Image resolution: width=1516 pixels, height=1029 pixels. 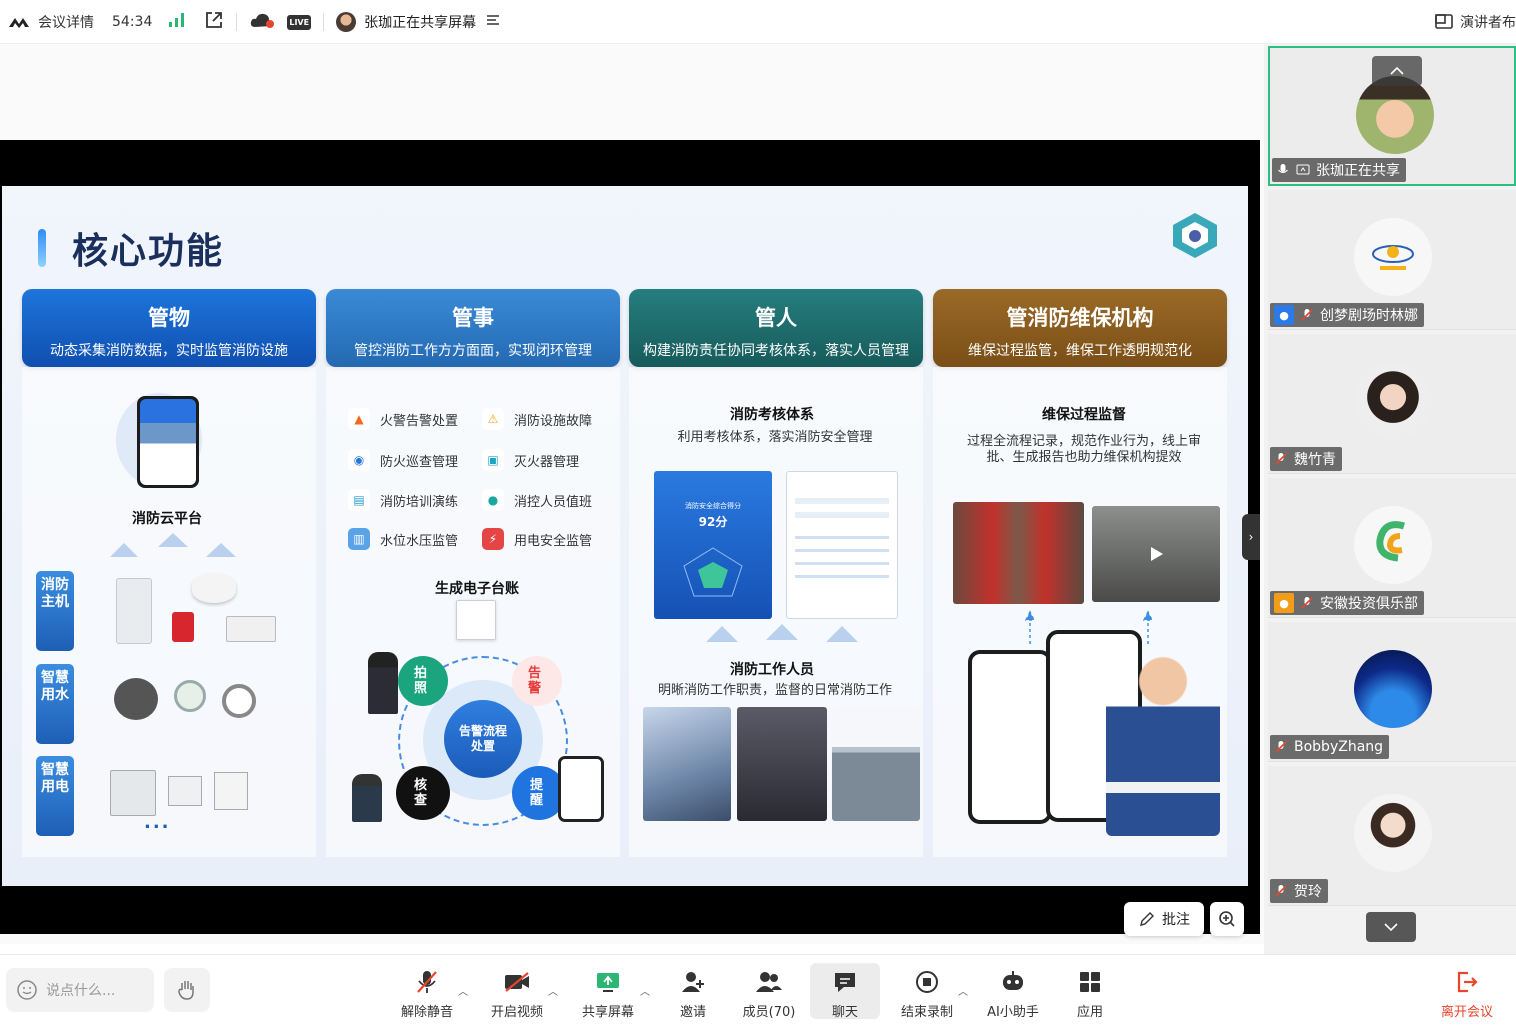 What do you see at coordinates (1083, 449) in the screenshot?
I see `maintenance-desc: 过程全流程记录，规范作业行为，线上审批、生成报告也助力维保机构提效` at bounding box center [1083, 449].